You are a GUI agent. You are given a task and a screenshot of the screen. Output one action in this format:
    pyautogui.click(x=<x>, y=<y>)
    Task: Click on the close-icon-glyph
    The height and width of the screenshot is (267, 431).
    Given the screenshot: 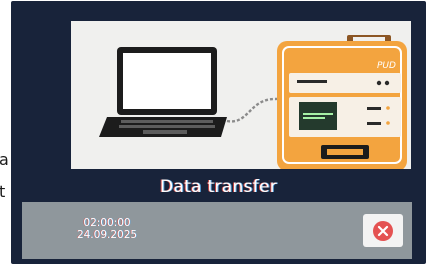 What is the action you would take?
    pyautogui.click(x=383, y=230)
    